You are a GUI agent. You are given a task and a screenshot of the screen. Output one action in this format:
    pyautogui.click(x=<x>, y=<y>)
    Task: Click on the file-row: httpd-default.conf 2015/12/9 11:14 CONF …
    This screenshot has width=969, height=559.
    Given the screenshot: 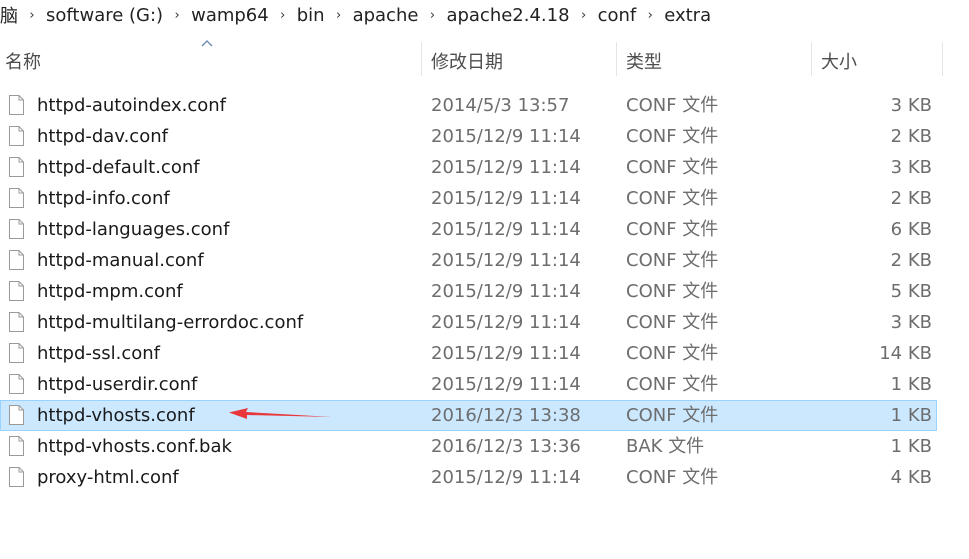 What is the action you would take?
    pyautogui.click(x=468, y=167)
    